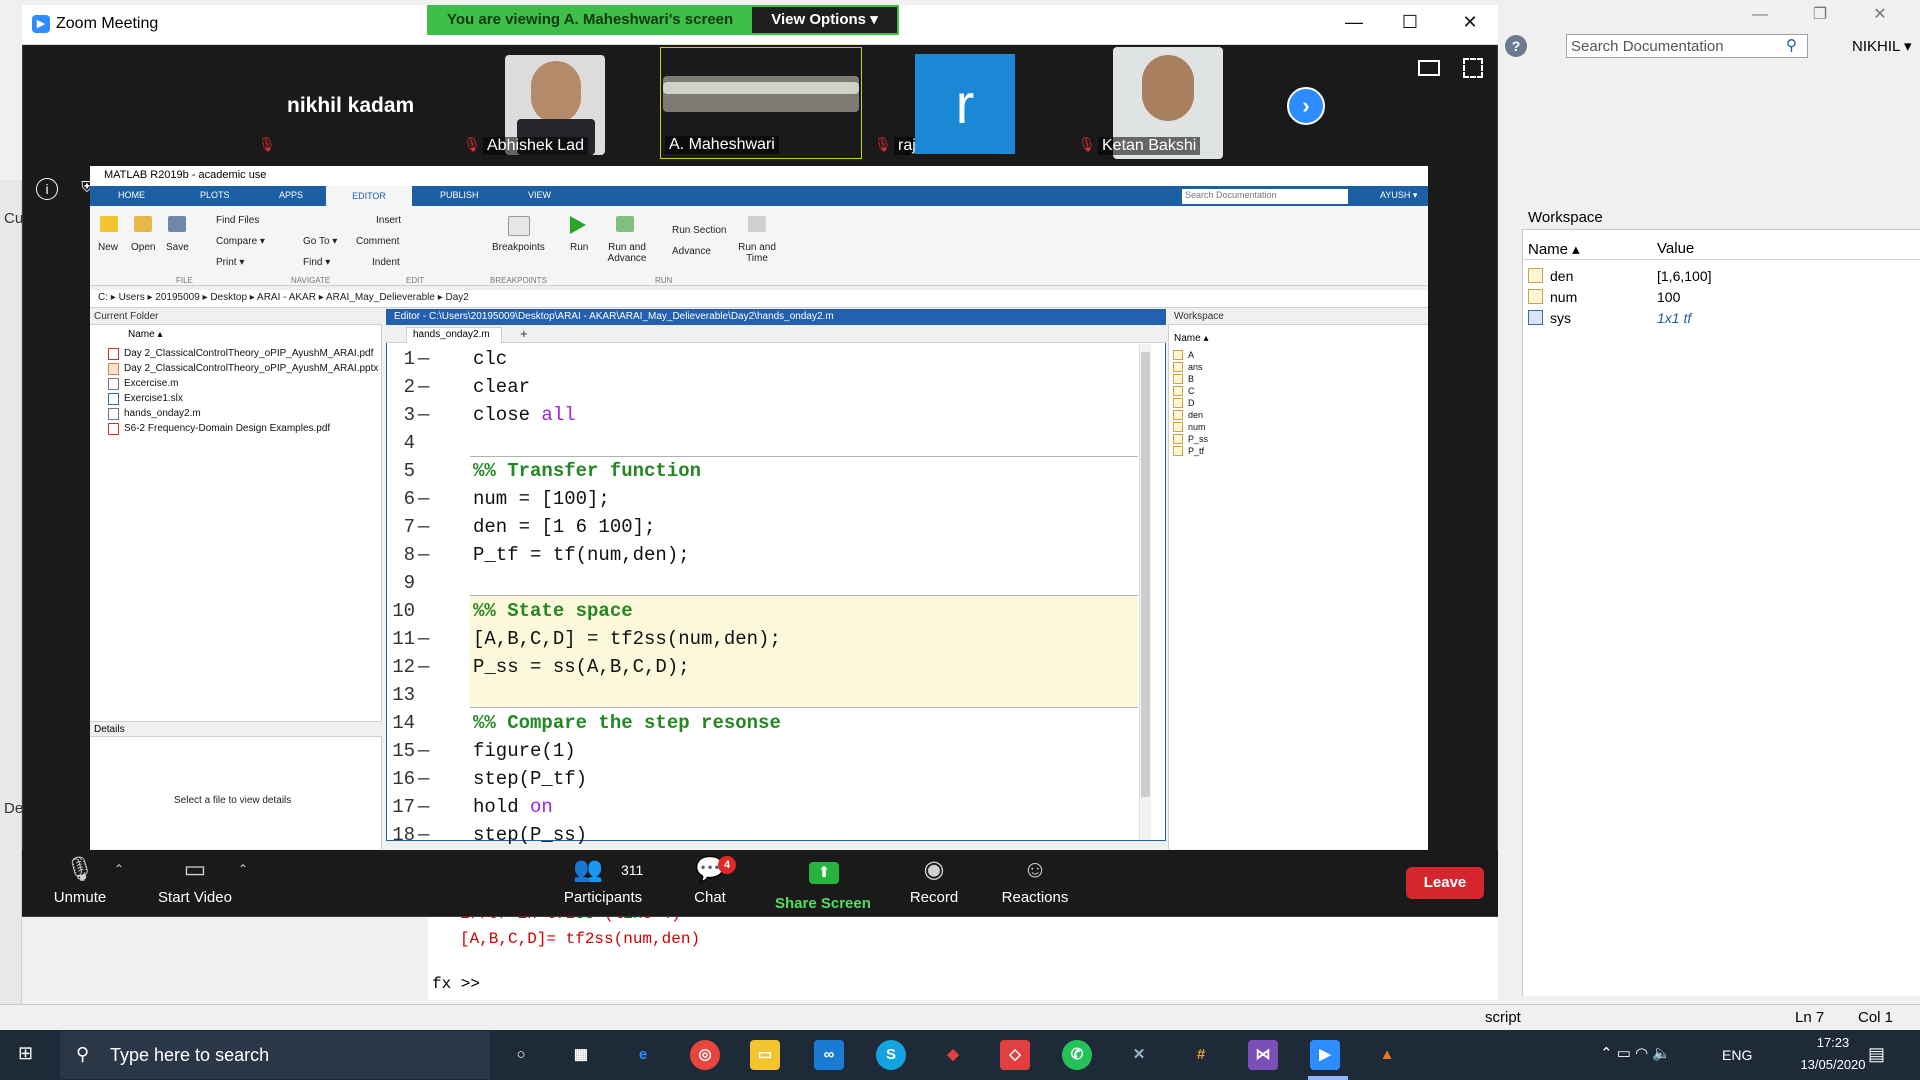 Image resolution: width=1920 pixels, height=1080 pixels. Describe the element at coordinates (1410, 22) in the screenshot. I see `zoom-maximize-button: ☐` at that location.